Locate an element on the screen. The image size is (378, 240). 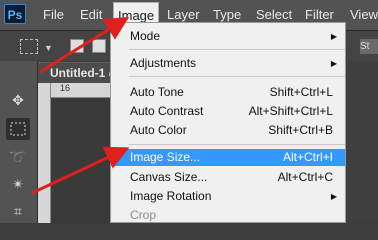
lasso-icon: ➰ is located at coordinates (18, 157).